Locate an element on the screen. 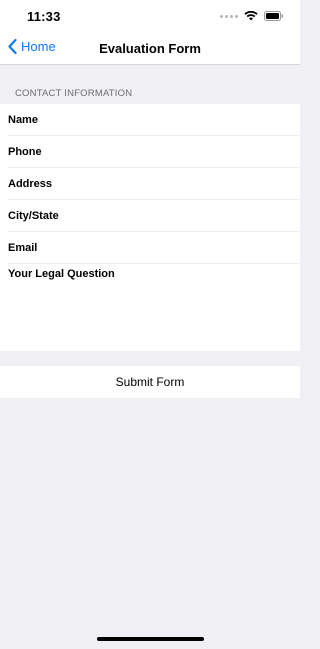 The height and width of the screenshot is (649, 320). navigation-bar: Home Evaluation Form is located at coordinates (150, 48).